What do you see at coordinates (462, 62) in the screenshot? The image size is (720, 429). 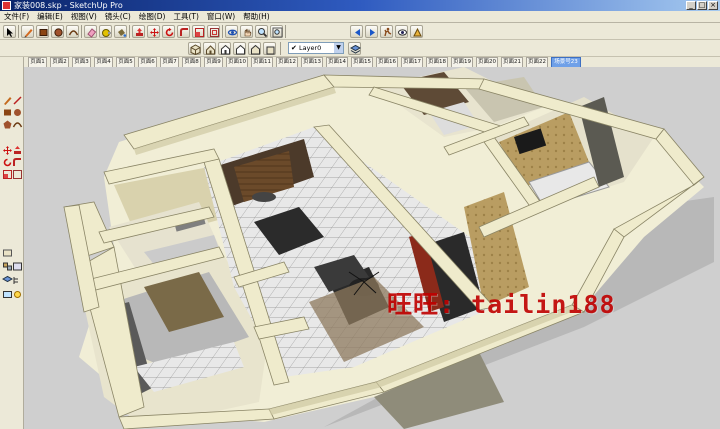 I see `tab-page-19: 页面19` at bounding box center [462, 62].